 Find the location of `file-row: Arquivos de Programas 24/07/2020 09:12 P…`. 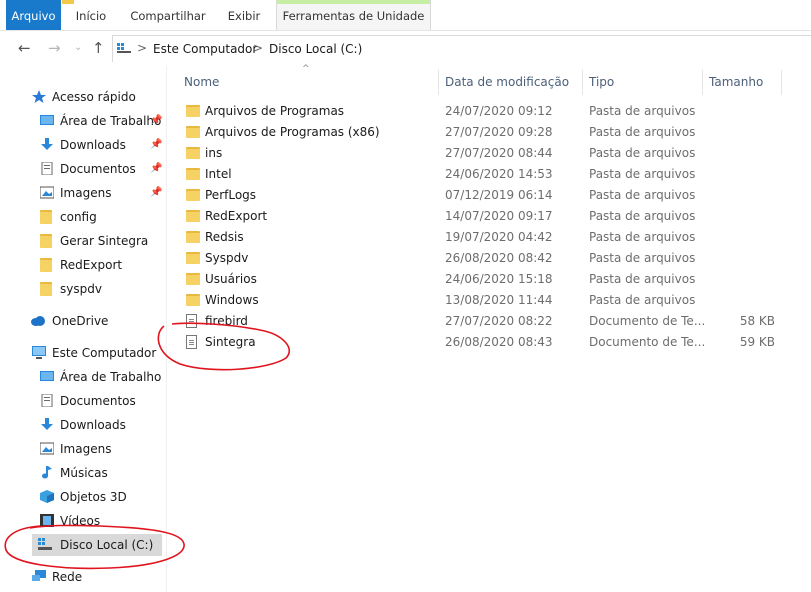

file-row: Arquivos de Programas 24/07/2020 09:12 P… is located at coordinates (482, 111).